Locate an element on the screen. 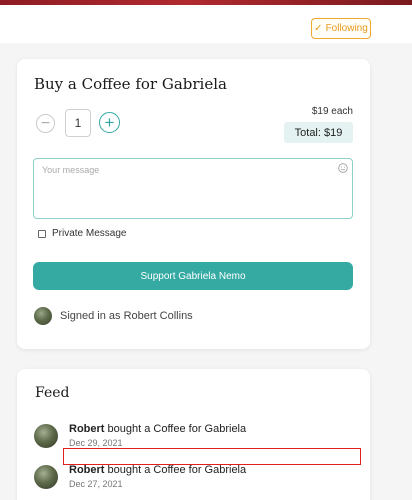  price-each: $19 each is located at coordinates (332, 111).